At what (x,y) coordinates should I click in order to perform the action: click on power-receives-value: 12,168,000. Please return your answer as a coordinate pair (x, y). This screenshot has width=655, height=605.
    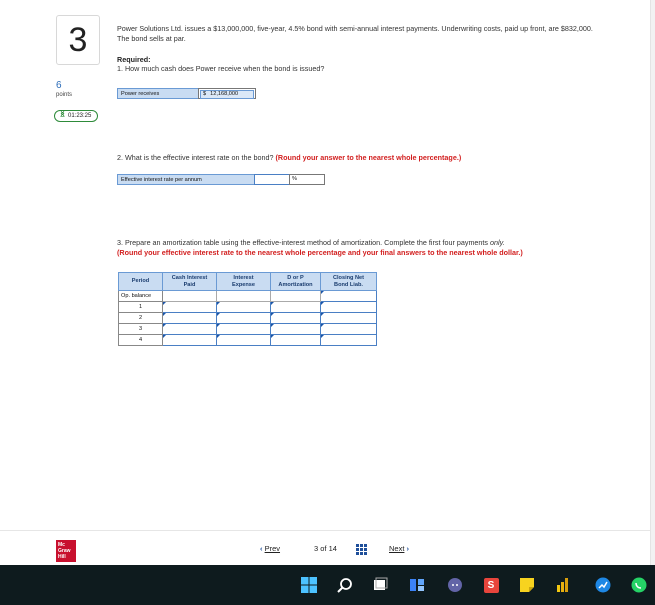
    Looking at the image, I should click on (224, 94).